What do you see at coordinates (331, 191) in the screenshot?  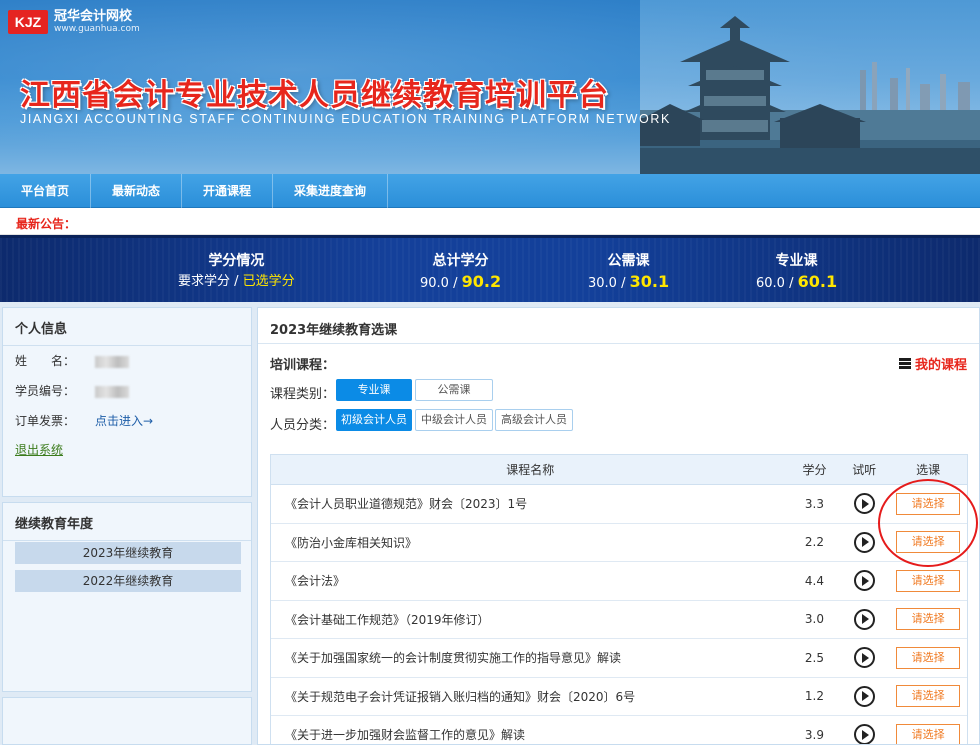 I see `nav-progress-query: 采集进度查询` at bounding box center [331, 191].